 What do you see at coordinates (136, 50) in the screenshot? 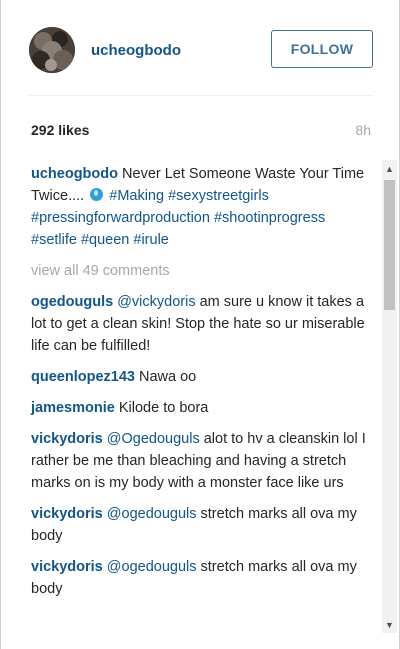
I see `author-username: ucheogbodo` at bounding box center [136, 50].